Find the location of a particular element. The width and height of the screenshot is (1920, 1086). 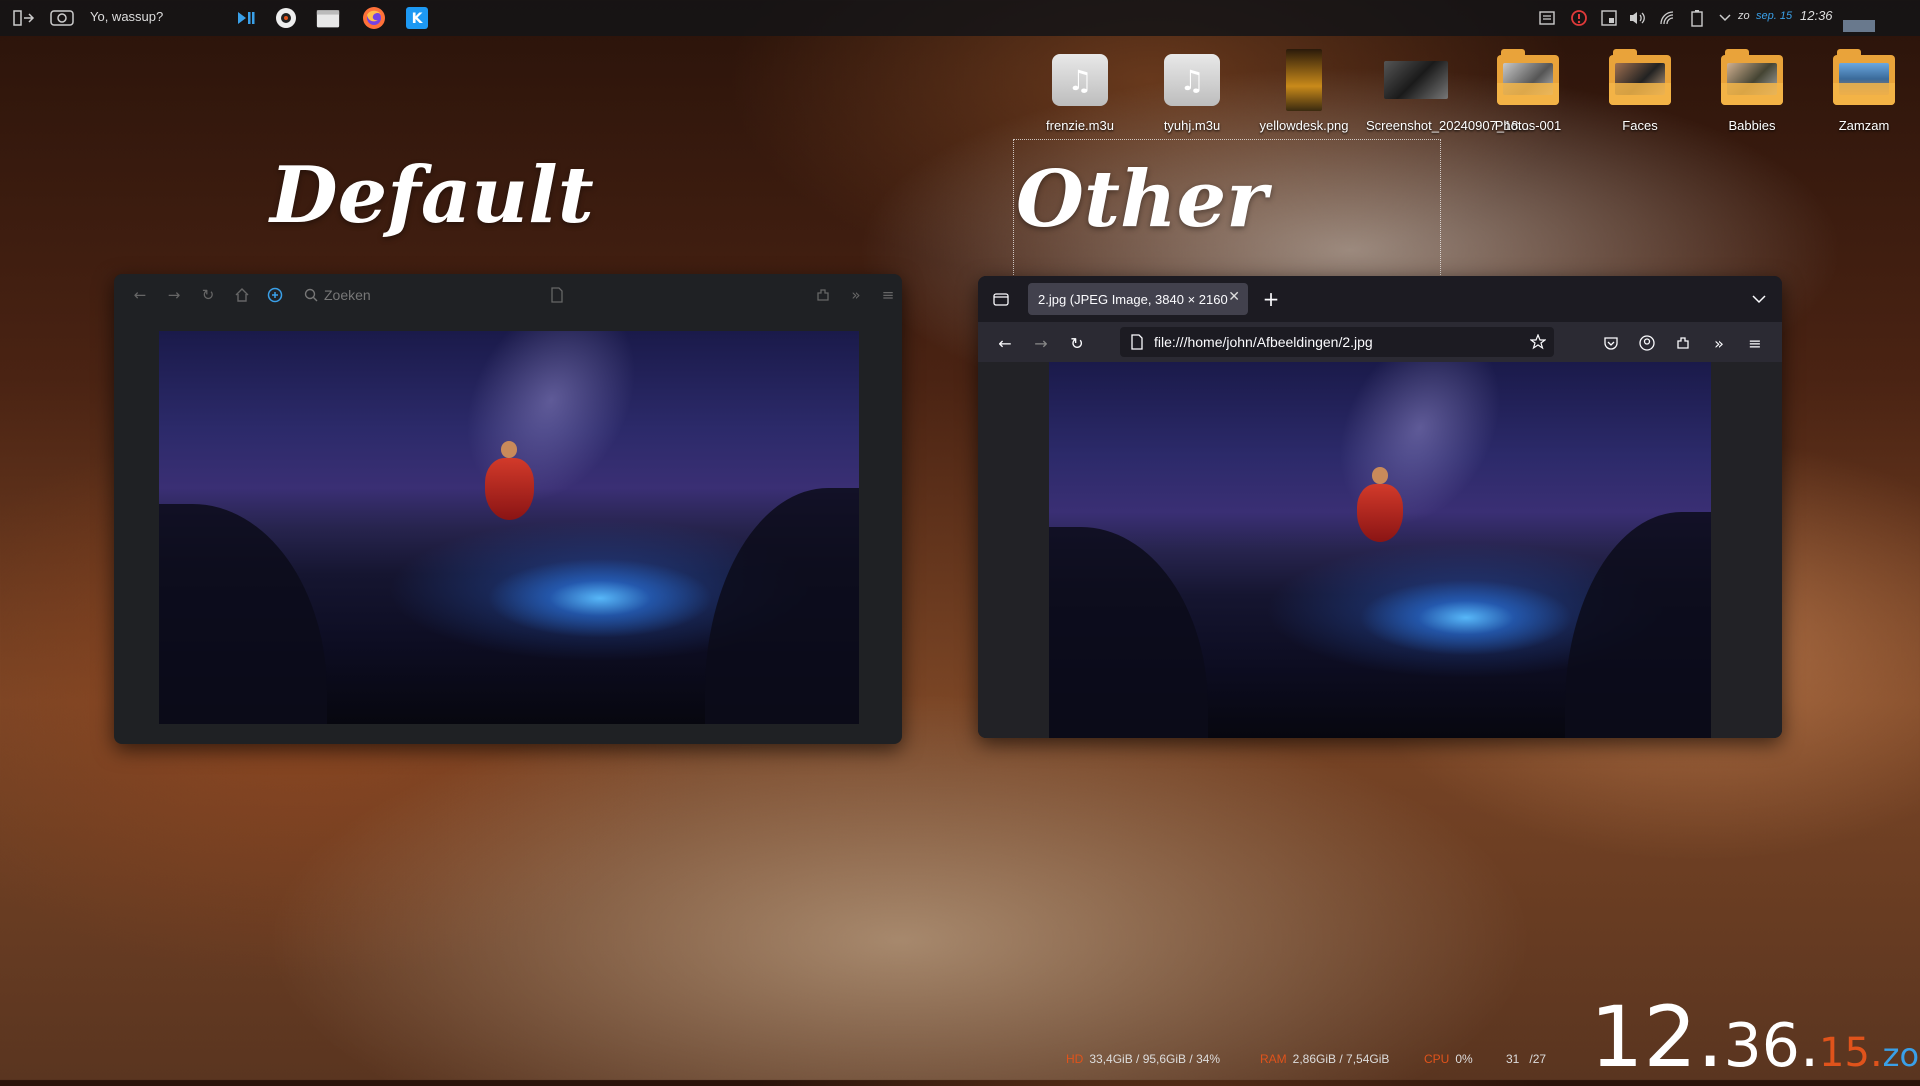

title-other: Other is located at coordinates (1142, 199).